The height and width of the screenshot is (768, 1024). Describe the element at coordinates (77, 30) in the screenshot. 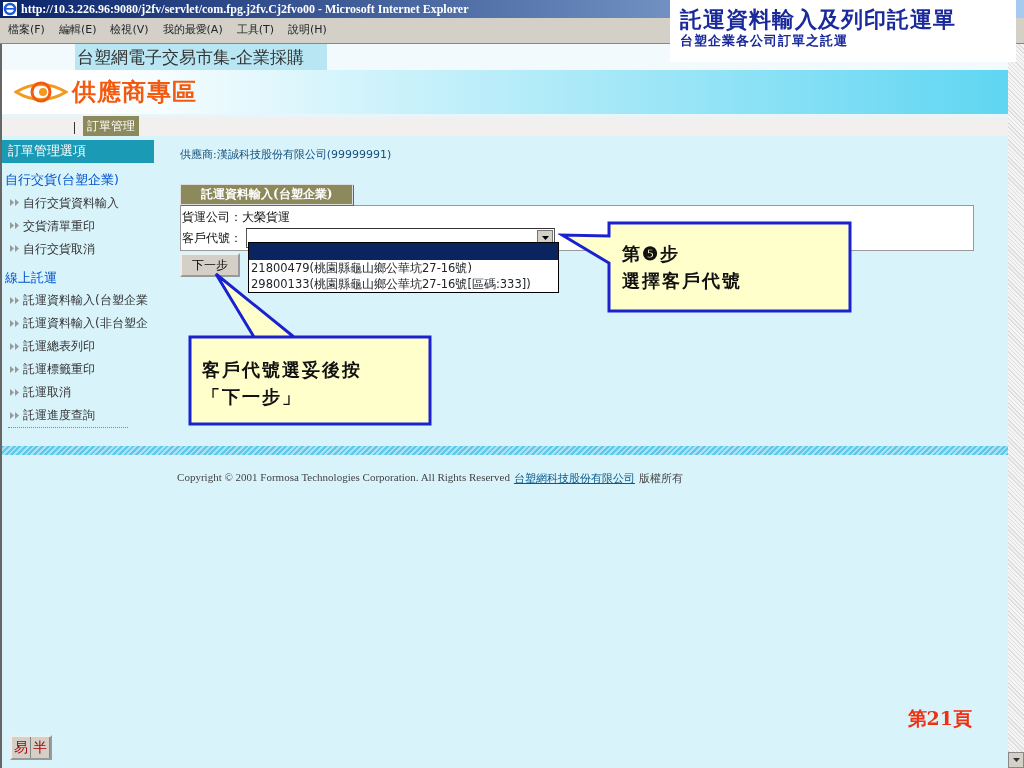

I see `menu-item: 編輯(E)` at that location.